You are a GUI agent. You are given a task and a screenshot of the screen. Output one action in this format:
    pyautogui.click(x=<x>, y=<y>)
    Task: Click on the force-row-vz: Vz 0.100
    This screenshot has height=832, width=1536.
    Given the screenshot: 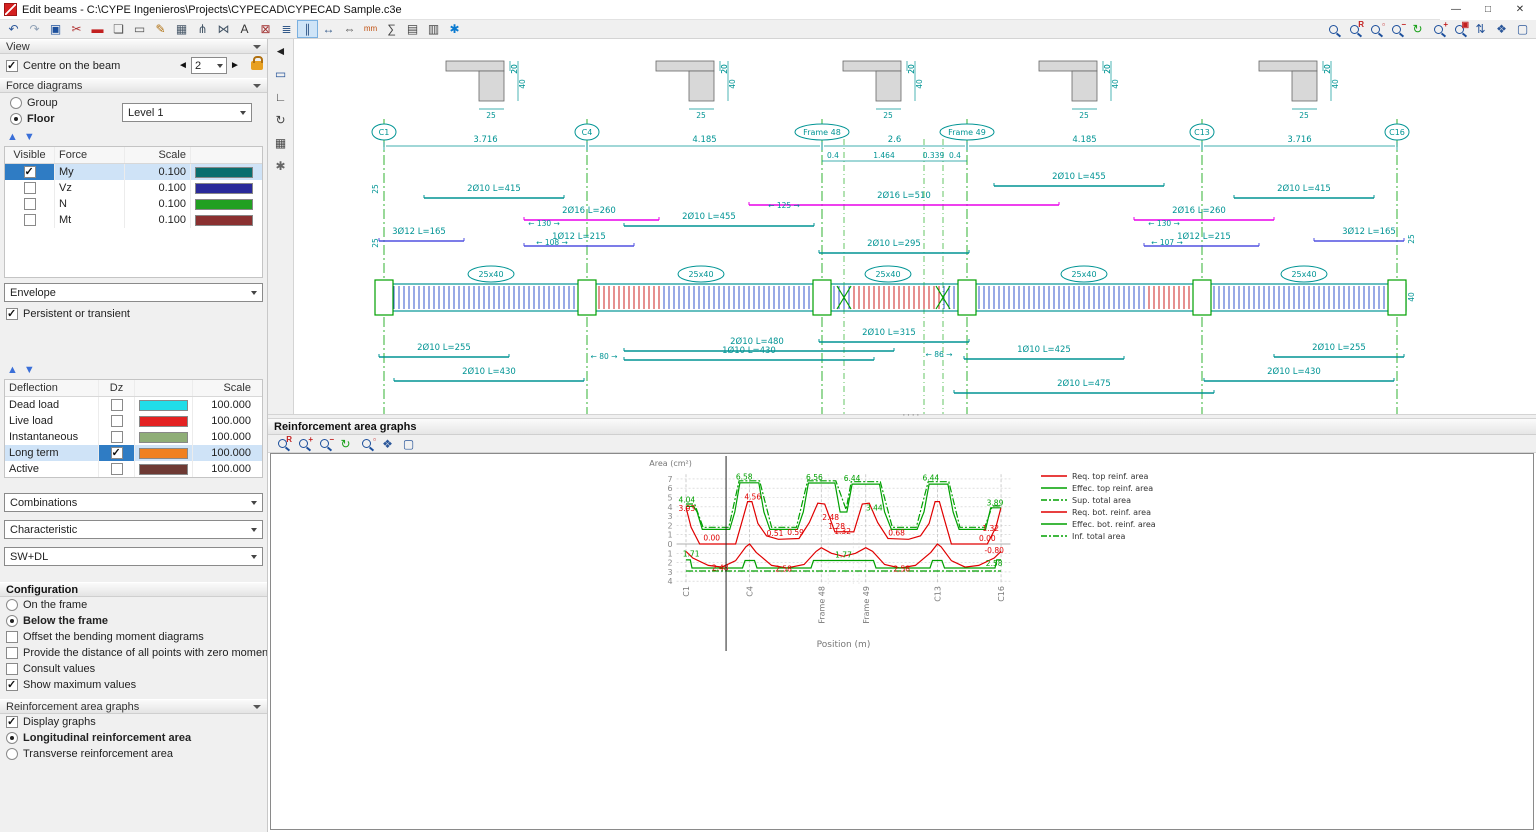 What is the action you would take?
    pyautogui.click(x=133, y=188)
    